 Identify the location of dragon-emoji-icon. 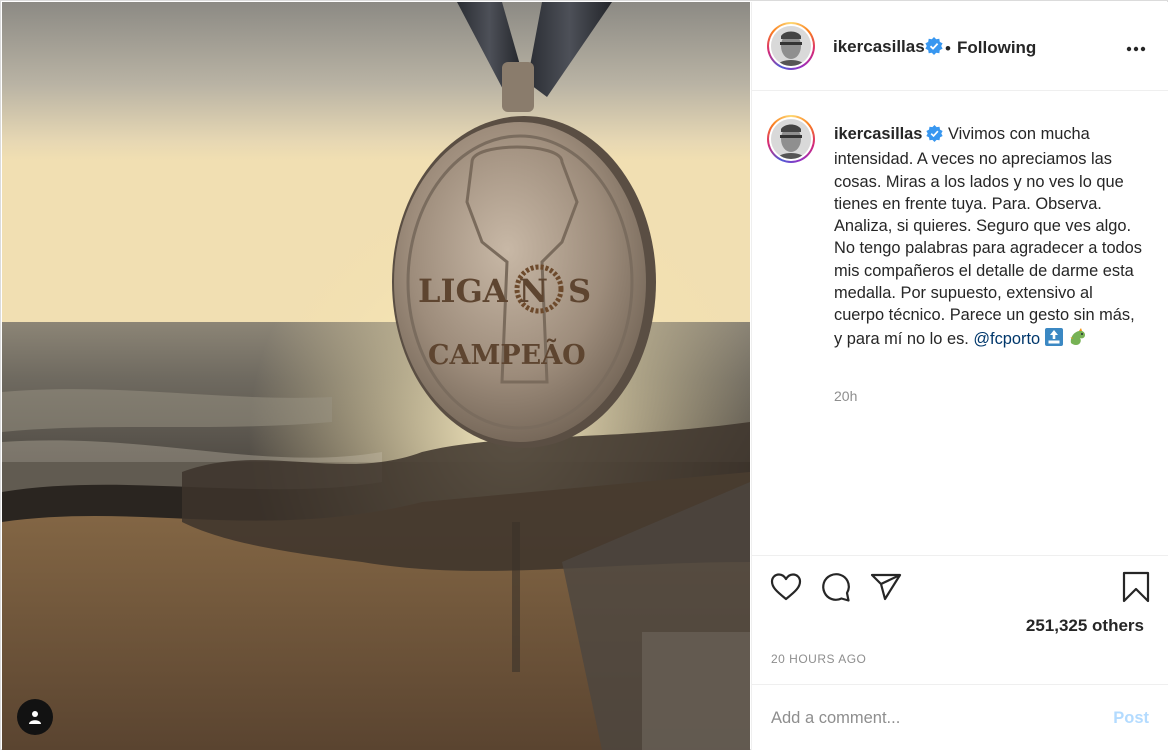
(1078, 337).